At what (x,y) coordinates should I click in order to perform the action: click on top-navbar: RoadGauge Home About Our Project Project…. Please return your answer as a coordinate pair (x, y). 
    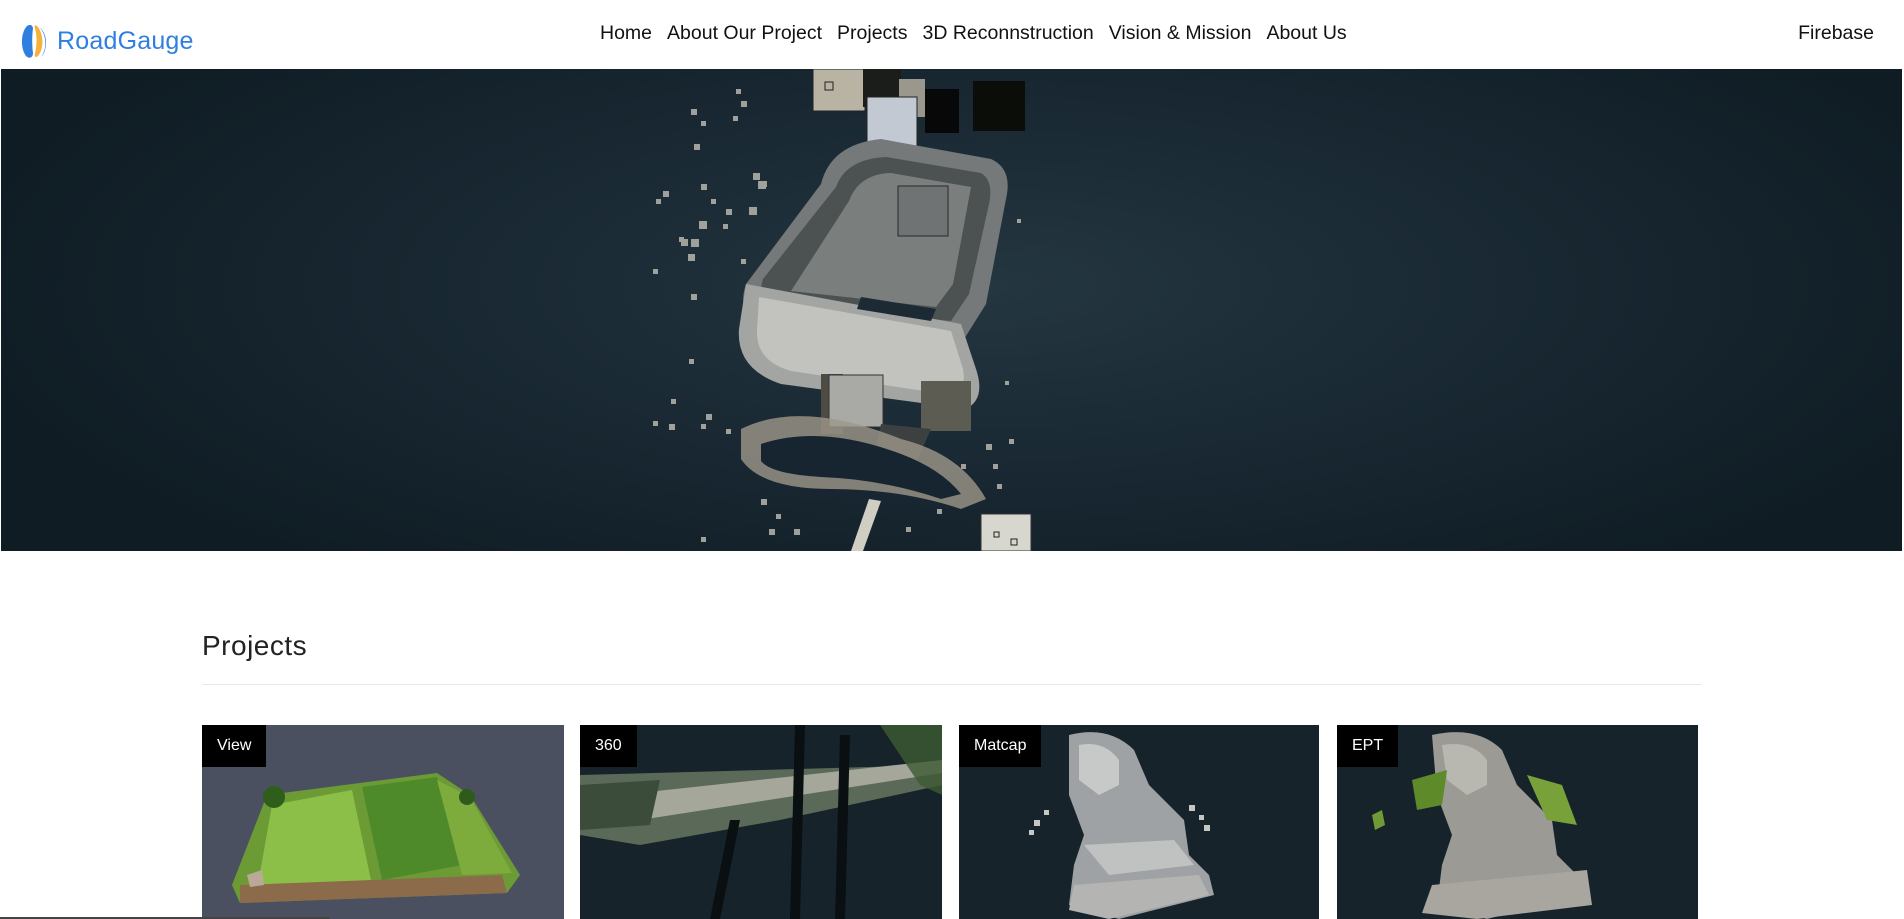
    Looking at the image, I should click on (952, 34).